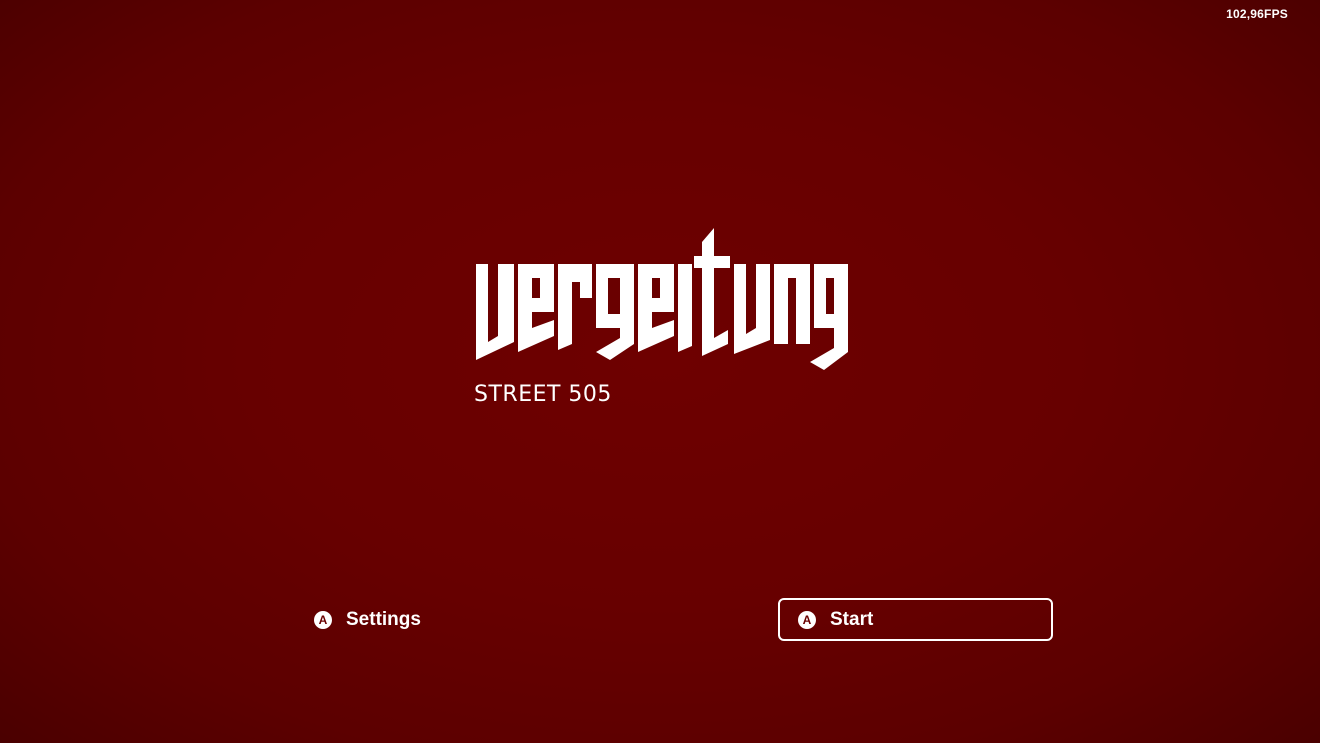 Image resolution: width=1320 pixels, height=743 pixels. I want to click on game-logo, so click(662, 300).